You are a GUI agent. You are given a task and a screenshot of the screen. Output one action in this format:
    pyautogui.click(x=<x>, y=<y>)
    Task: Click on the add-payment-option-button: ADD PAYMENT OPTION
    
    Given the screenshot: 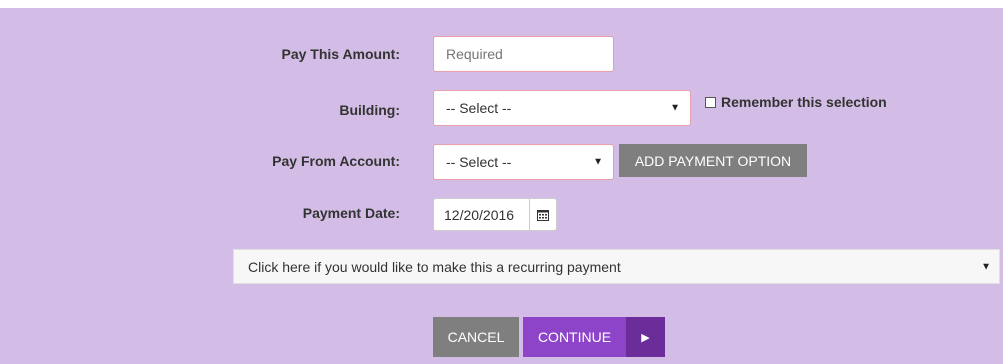 What is the action you would take?
    pyautogui.click(x=713, y=160)
    